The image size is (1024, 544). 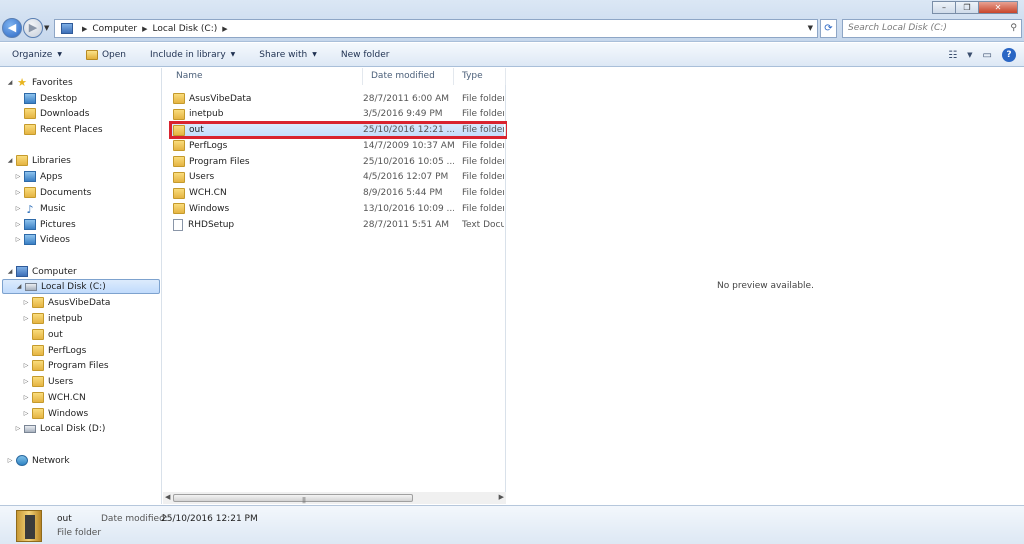 I want to click on include-in-library-button: Include in library ▼, so click(x=192, y=55).